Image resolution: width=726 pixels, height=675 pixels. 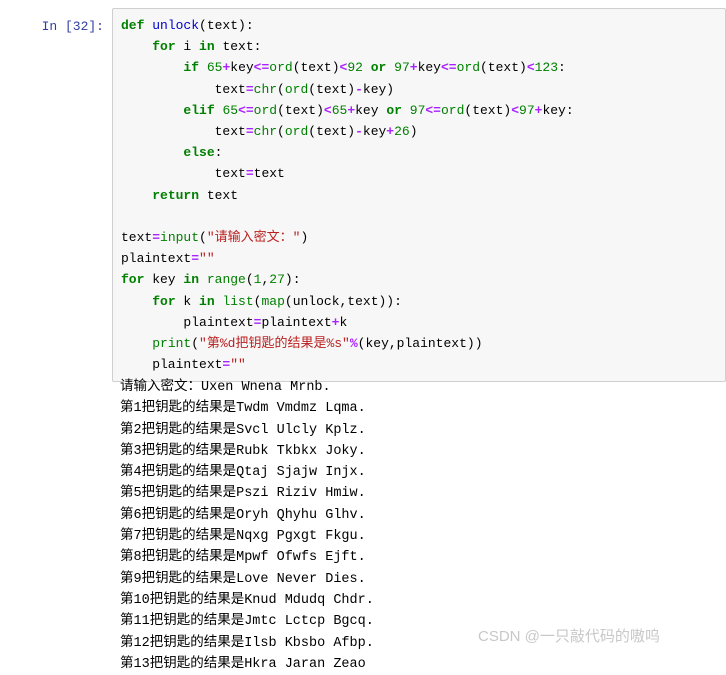 What do you see at coordinates (137, 25) in the screenshot?
I see `code-token: def` at bounding box center [137, 25].